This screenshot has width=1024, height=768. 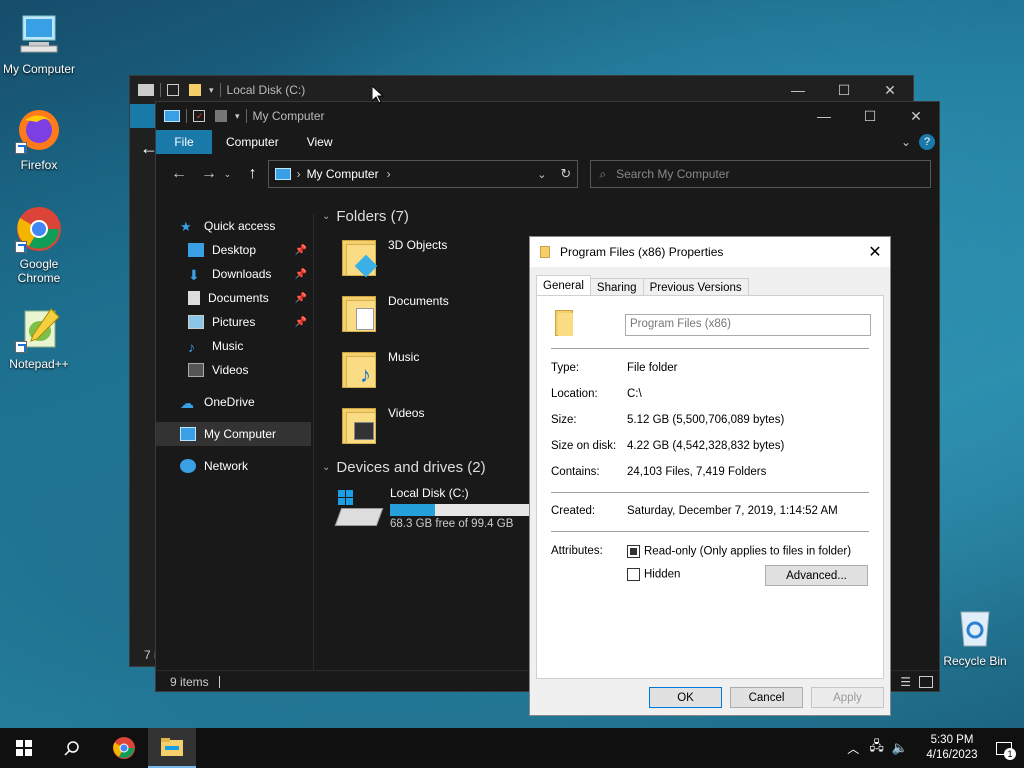 I want to click on cancel-button: Cancel, so click(x=766, y=697).